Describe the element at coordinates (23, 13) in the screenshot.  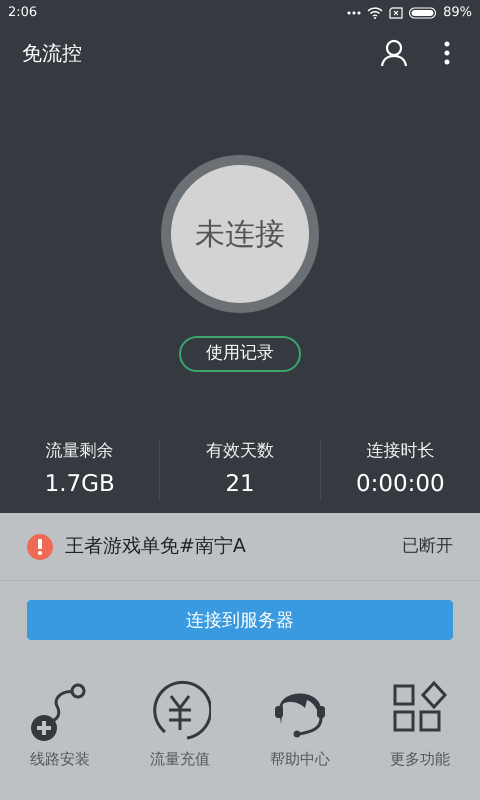
I see `status-time: 2:06` at that location.